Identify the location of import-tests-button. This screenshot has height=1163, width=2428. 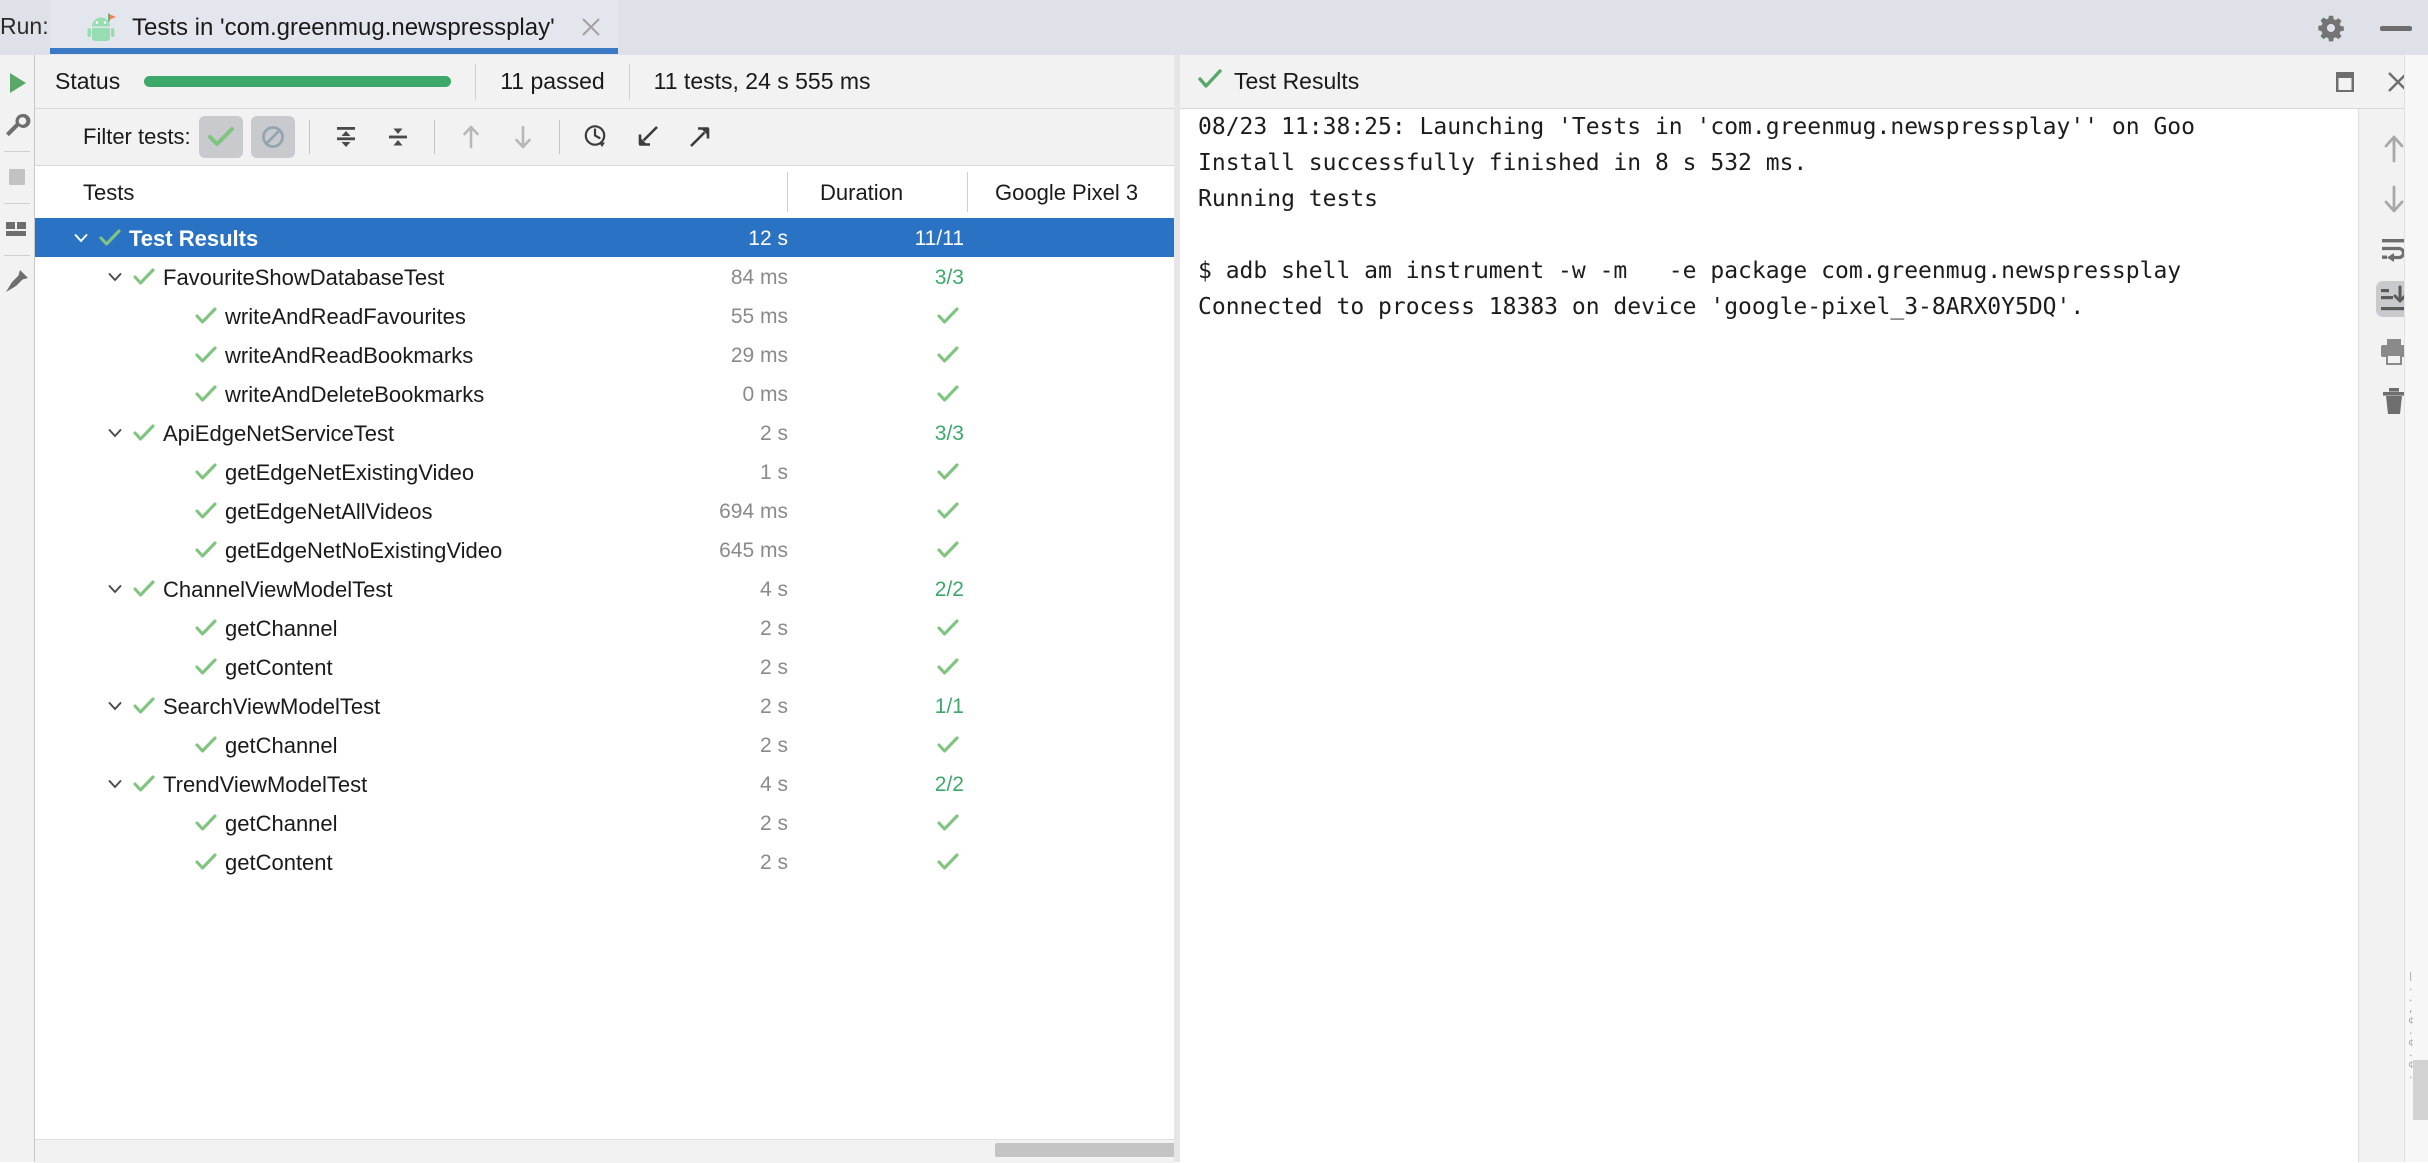
(648, 137).